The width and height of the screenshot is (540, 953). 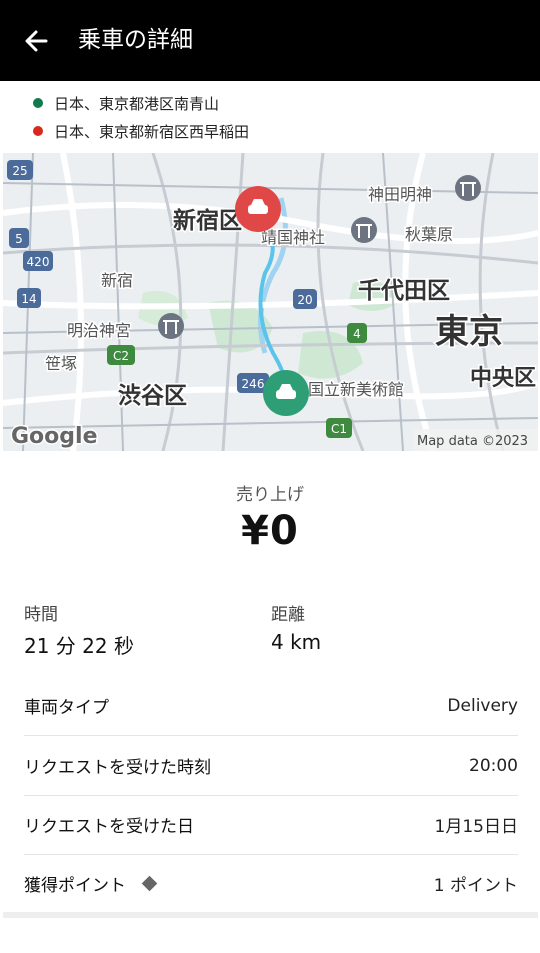 I want to click on pickup-address-text: 日本、東京都港区南青山, so click(x=137, y=103).